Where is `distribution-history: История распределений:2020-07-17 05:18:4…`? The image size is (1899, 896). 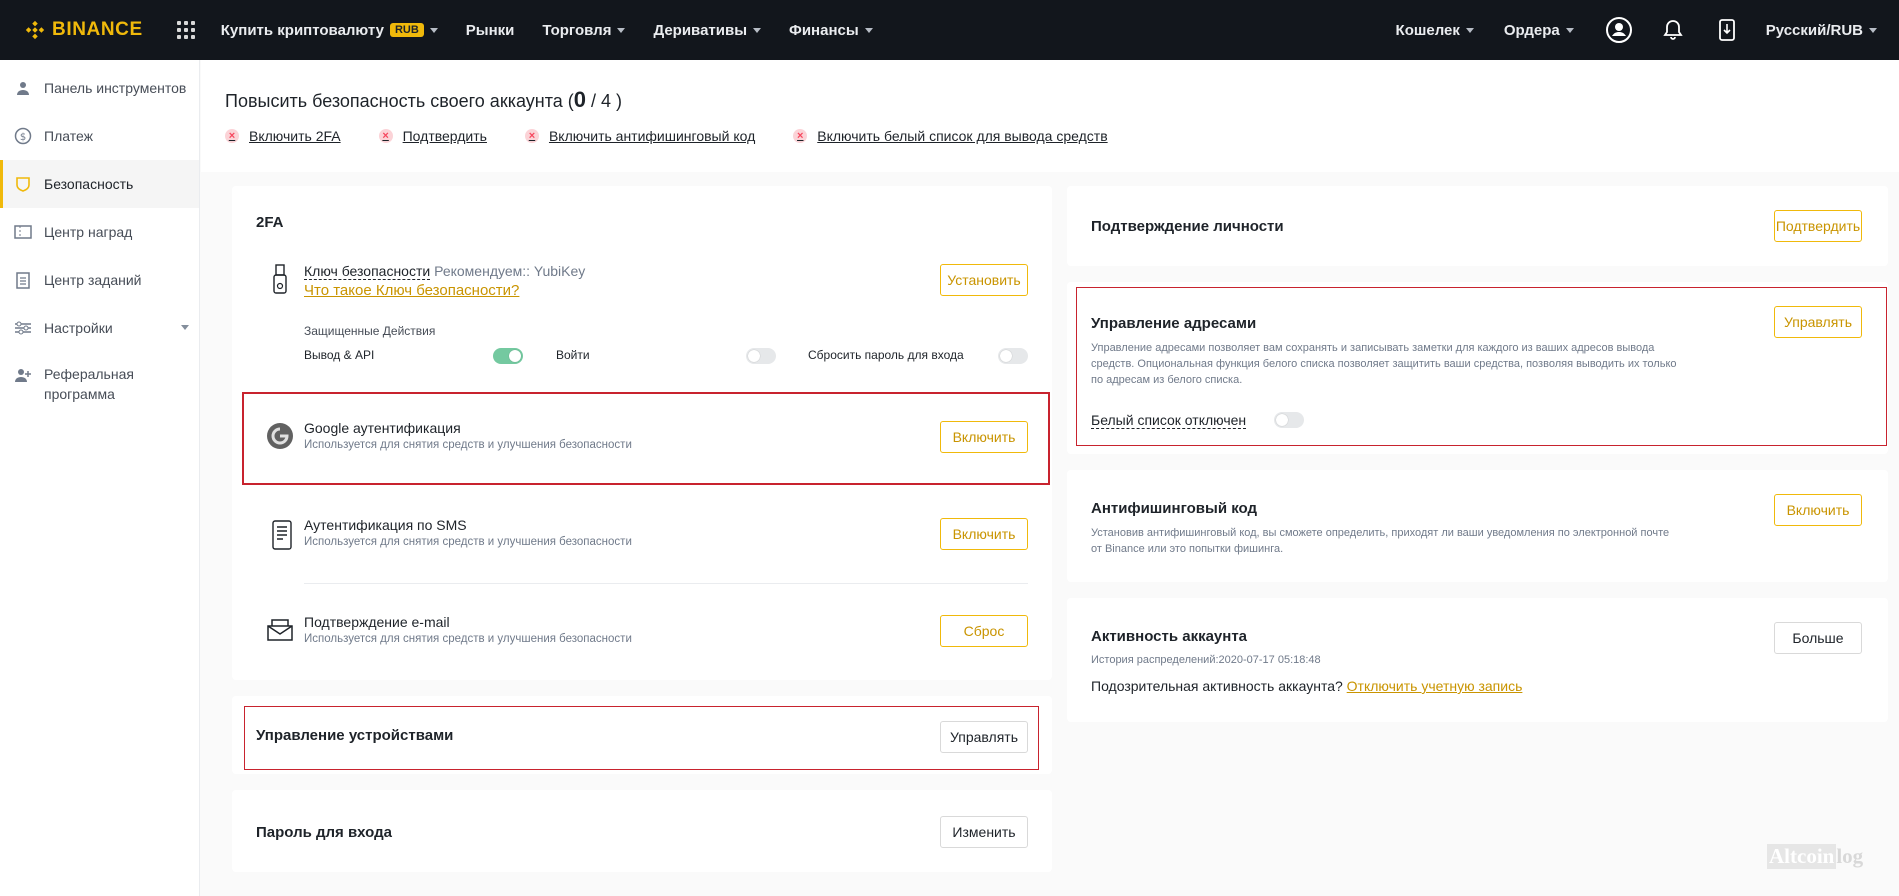 distribution-history: История распределений:2020-07-17 05:18:4… is located at coordinates (1206, 660).